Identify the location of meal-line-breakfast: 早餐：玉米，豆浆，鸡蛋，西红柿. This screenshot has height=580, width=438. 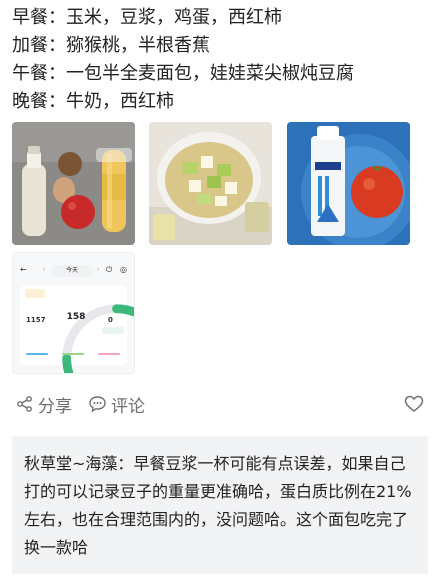
(147, 17).